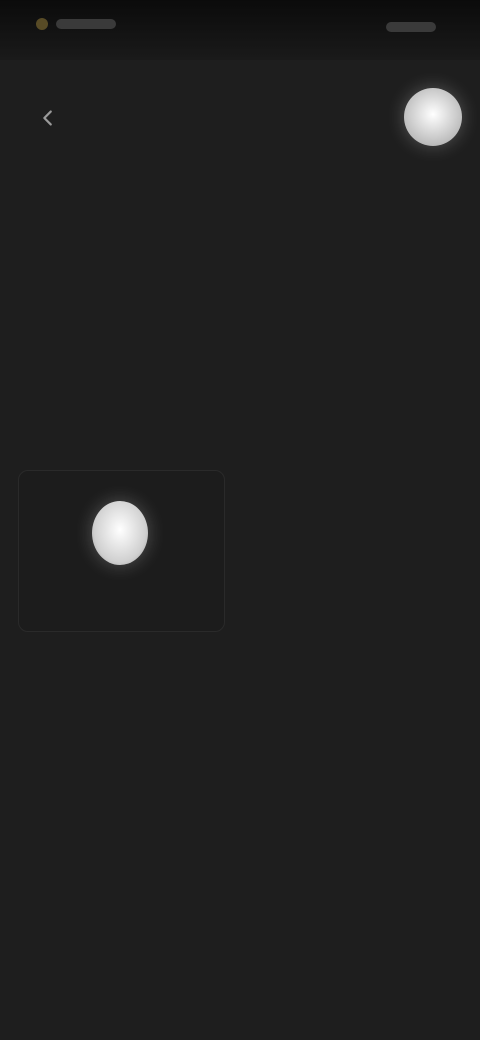 This screenshot has height=1040, width=480. I want to click on status-dot-icon, so click(42, 24).